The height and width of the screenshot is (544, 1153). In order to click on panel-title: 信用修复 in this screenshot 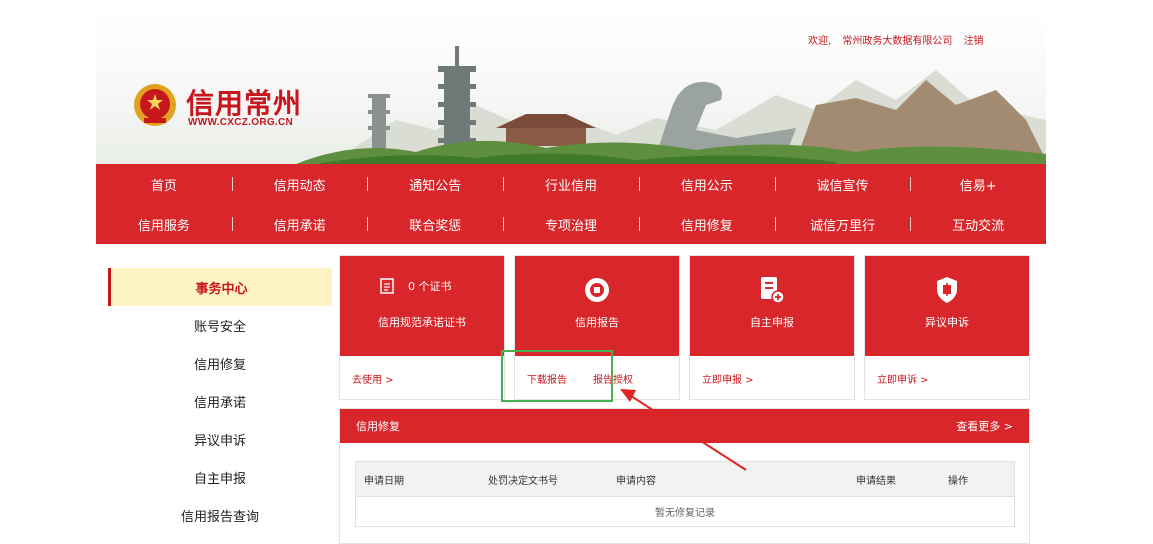, I will do `click(378, 426)`.